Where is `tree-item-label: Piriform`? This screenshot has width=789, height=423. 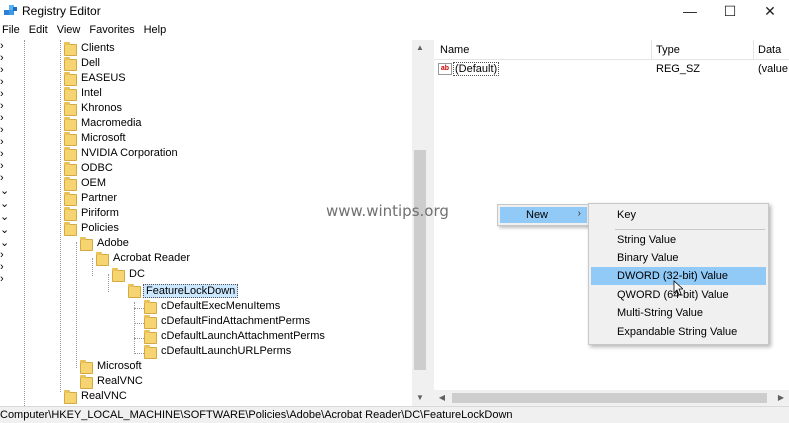
tree-item-label: Piriform is located at coordinates (100, 213).